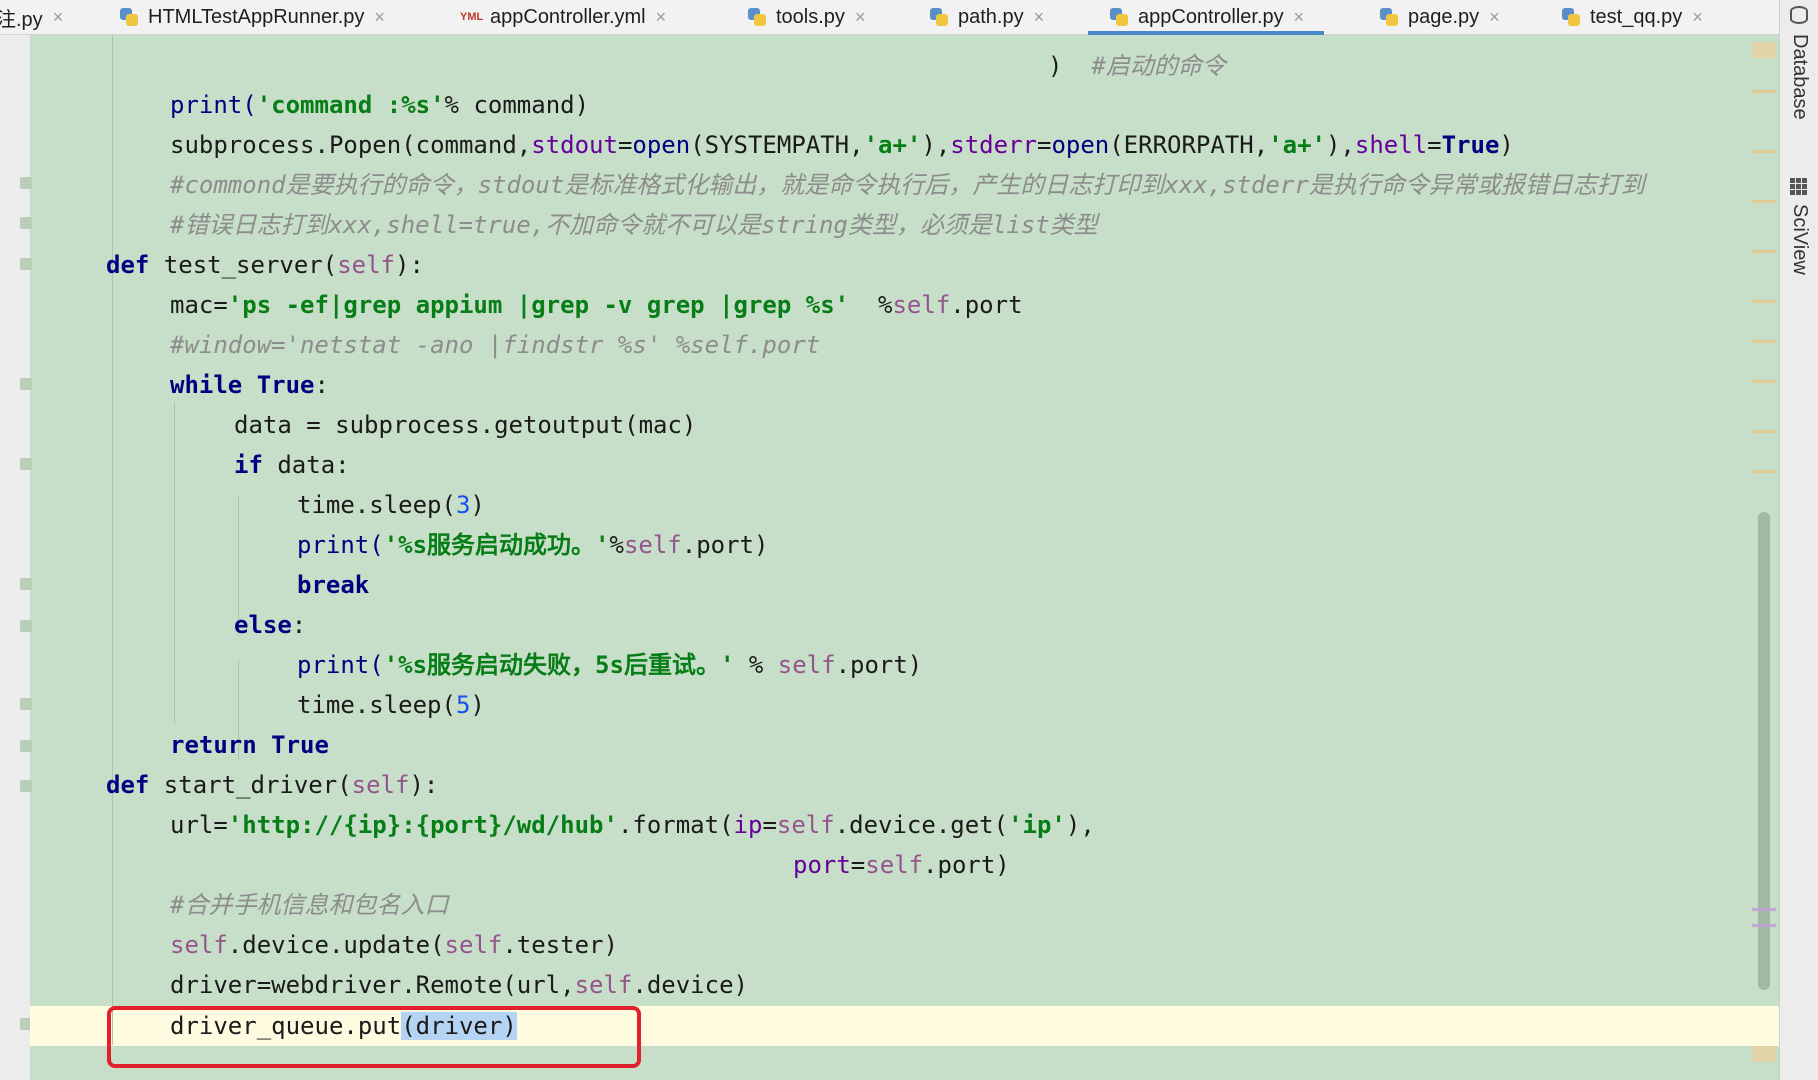  I want to click on sciview-icon, so click(1799, 187).